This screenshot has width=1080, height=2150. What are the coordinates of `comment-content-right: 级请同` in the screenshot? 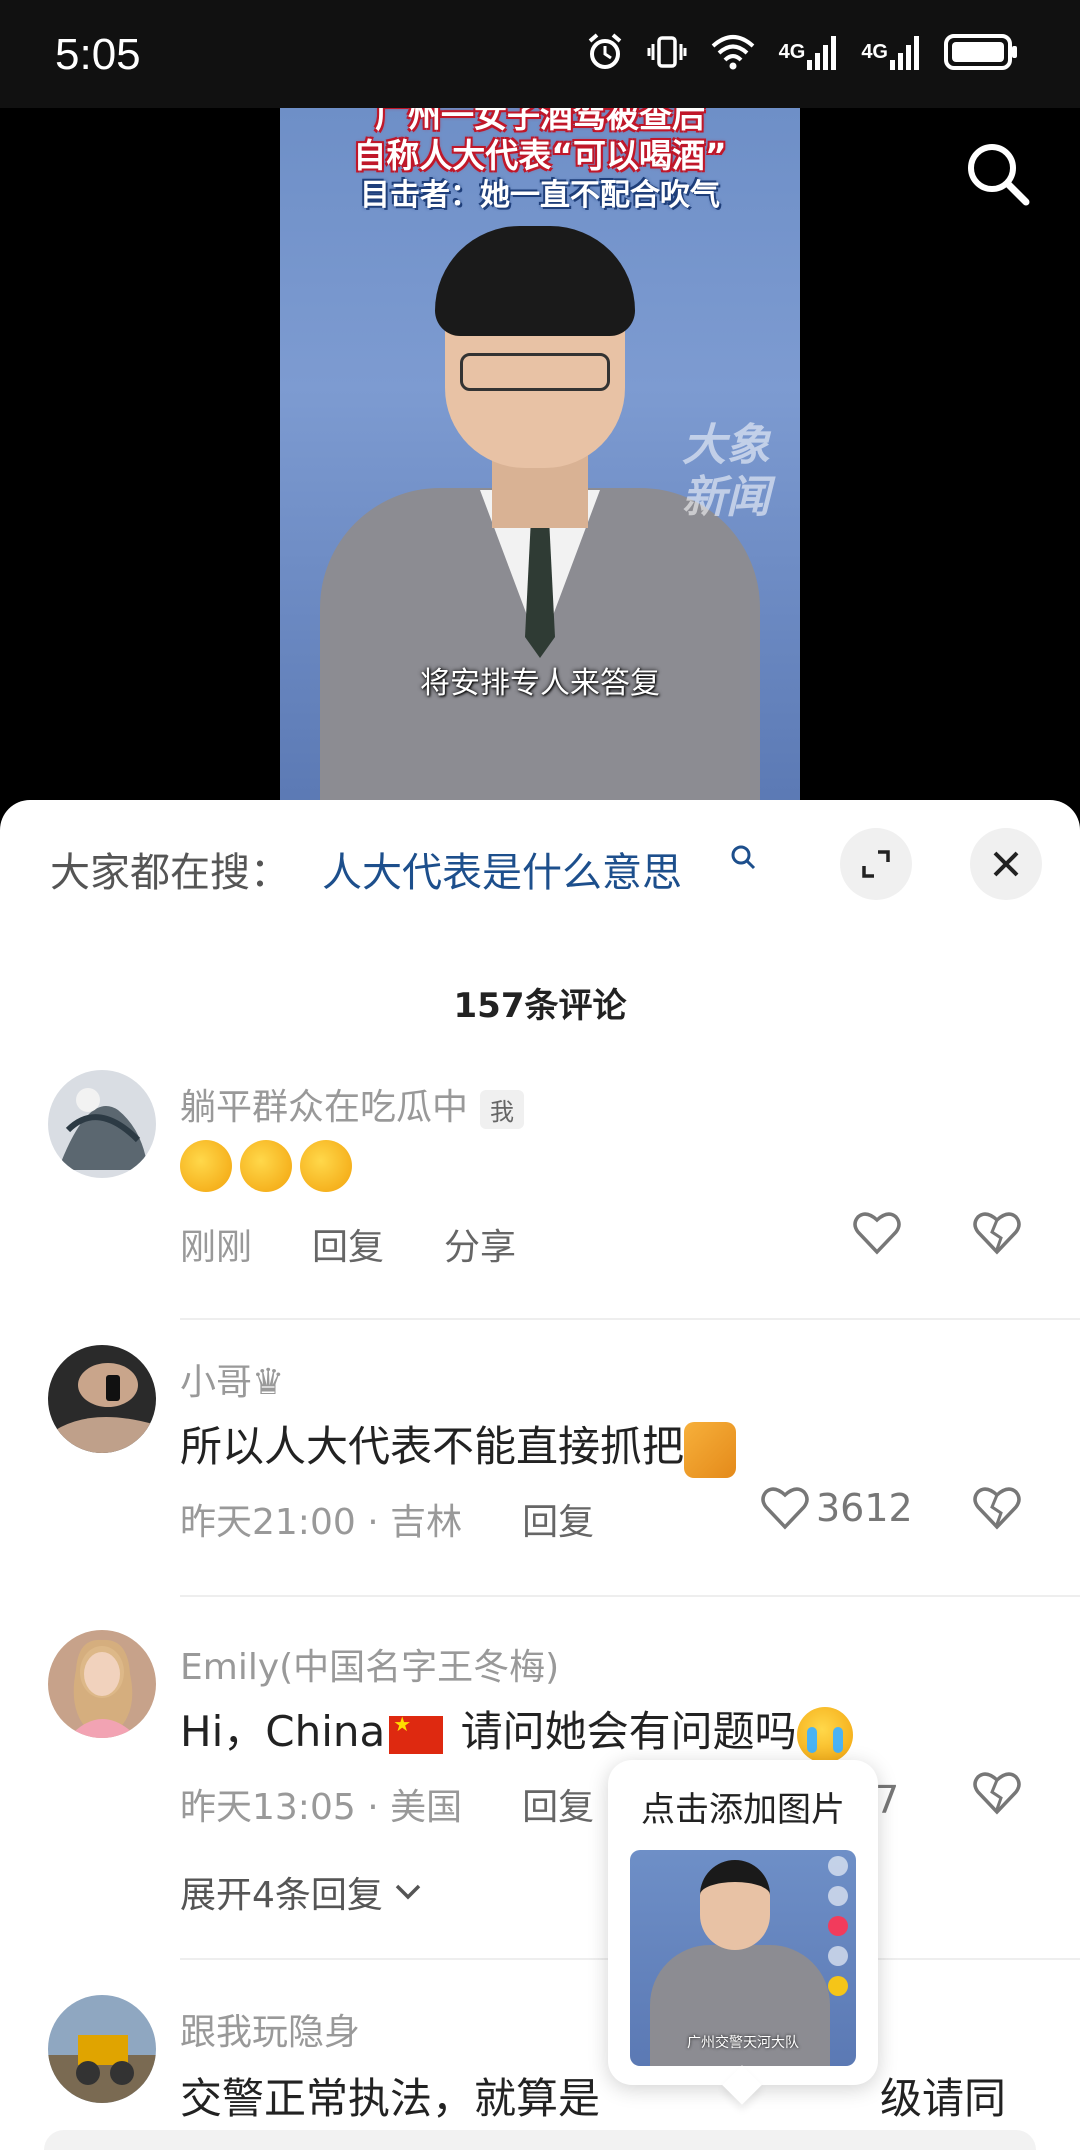 It's located at (943, 2098).